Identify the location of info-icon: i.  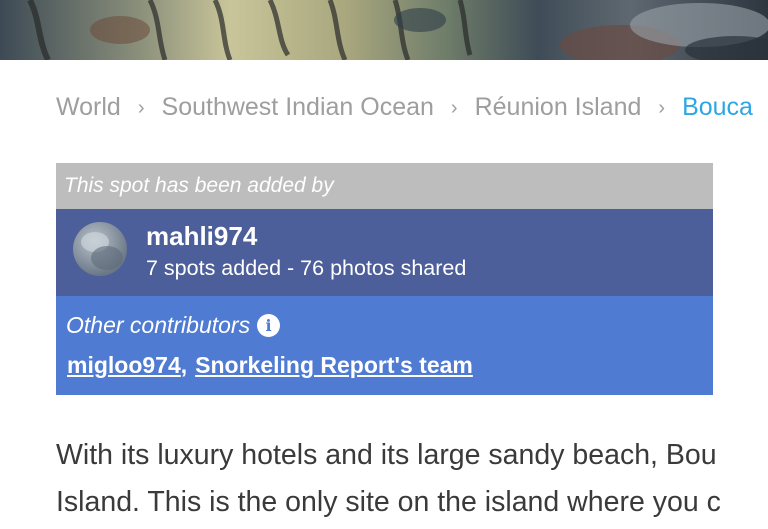
(269, 325).